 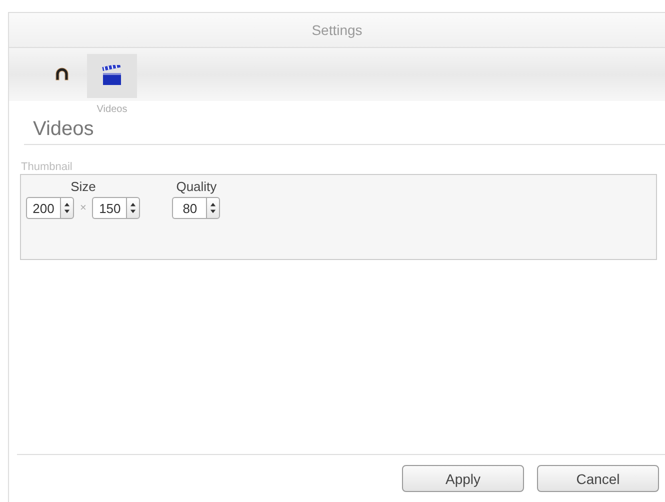 I want to click on section-heading: Videos, so click(x=63, y=130).